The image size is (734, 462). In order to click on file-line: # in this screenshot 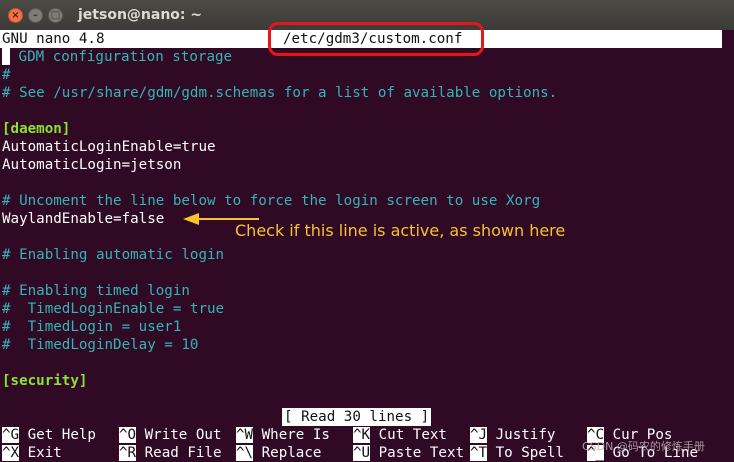, I will do `click(6, 75)`.